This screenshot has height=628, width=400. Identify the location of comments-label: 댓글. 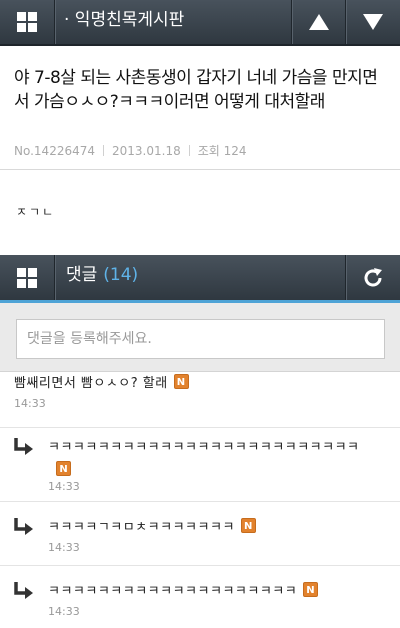
(82, 275).